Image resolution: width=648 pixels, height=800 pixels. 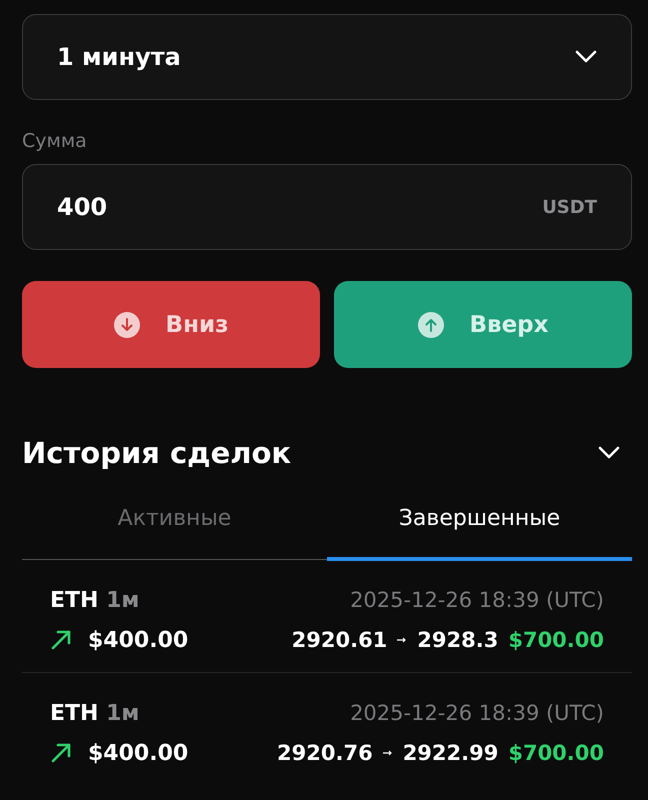 What do you see at coordinates (157, 453) in the screenshot?
I see `section-title: История сделок` at bounding box center [157, 453].